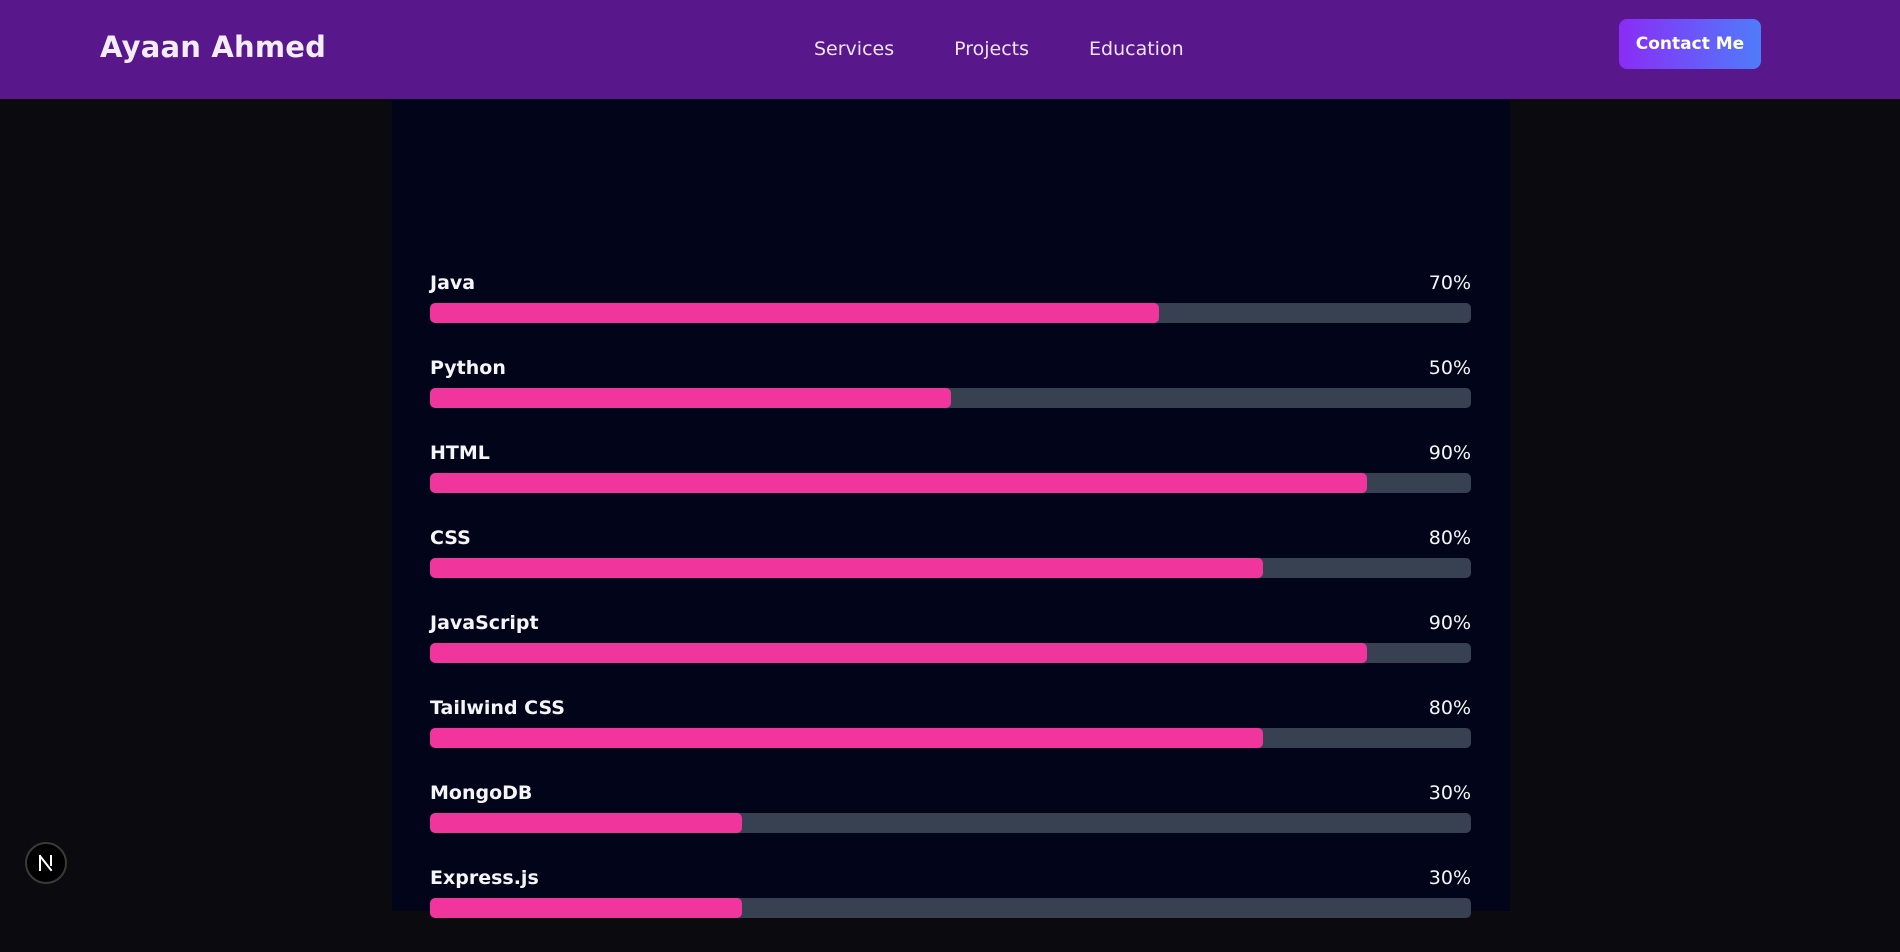 The image size is (1900, 952). What do you see at coordinates (1449, 368) in the screenshot?
I see `skill-percent: 50%` at bounding box center [1449, 368].